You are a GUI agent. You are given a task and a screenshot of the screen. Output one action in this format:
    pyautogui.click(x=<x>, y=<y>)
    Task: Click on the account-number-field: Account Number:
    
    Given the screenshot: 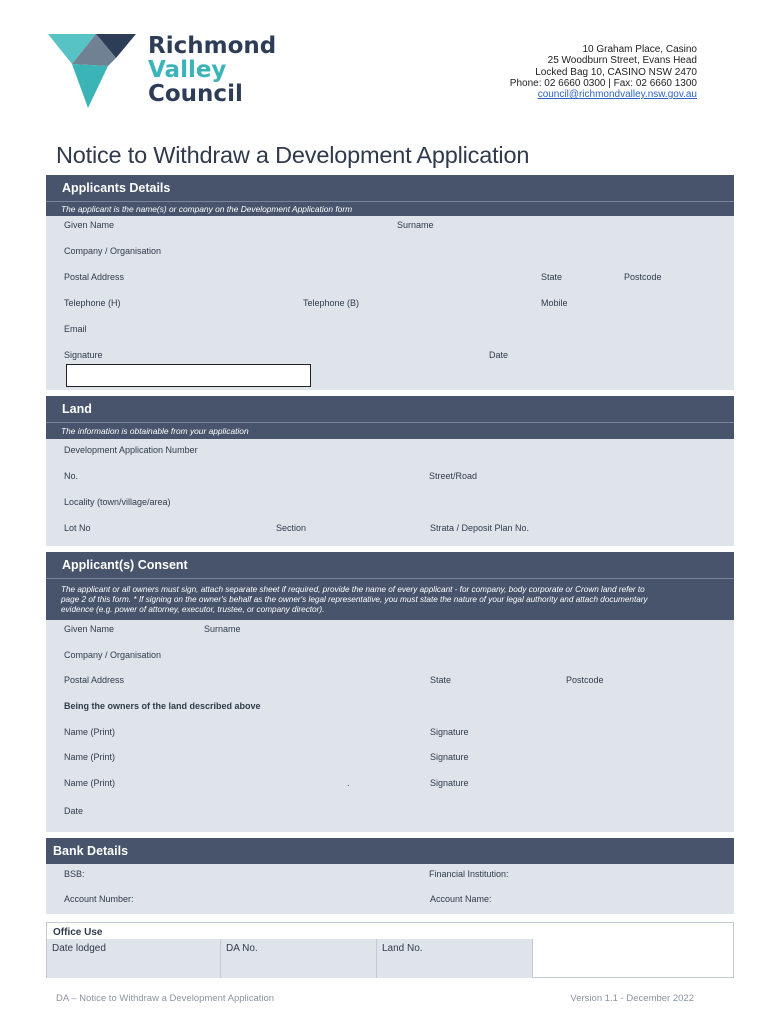 What is the action you would take?
    pyautogui.click(x=99, y=899)
    